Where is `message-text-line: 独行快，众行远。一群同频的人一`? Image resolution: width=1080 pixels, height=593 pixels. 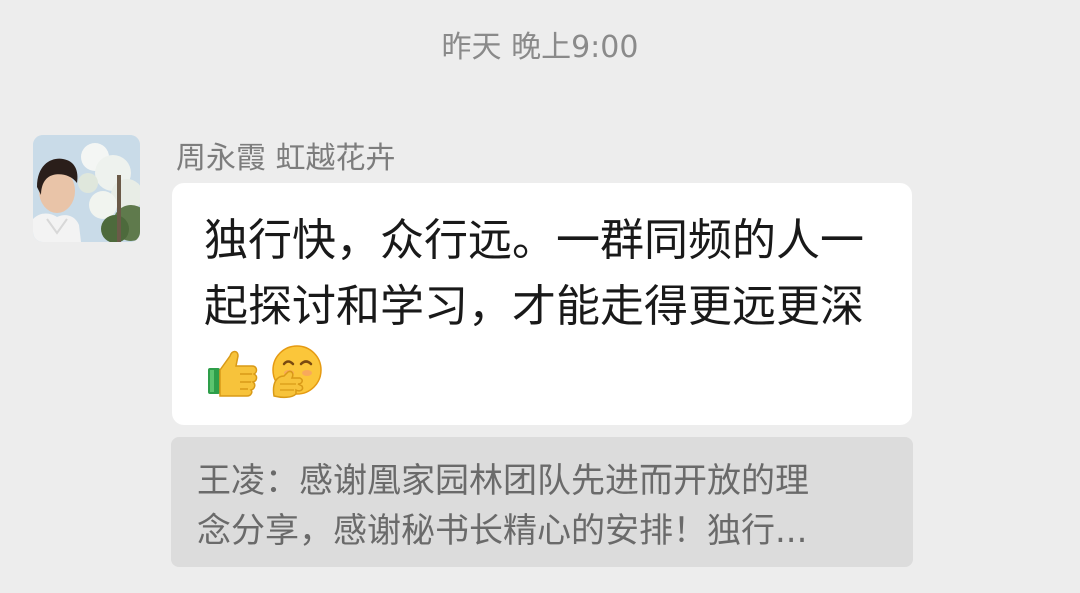
message-text-line: 独行快，众行远。一群同频的人一 is located at coordinates (534, 240).